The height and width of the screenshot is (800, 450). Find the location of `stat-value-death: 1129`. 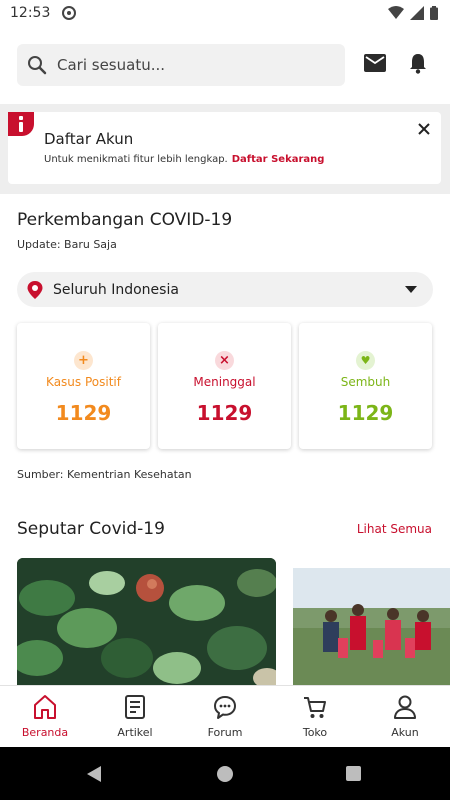

stat-value-death: 1129 is located at coordinates (224, 413).